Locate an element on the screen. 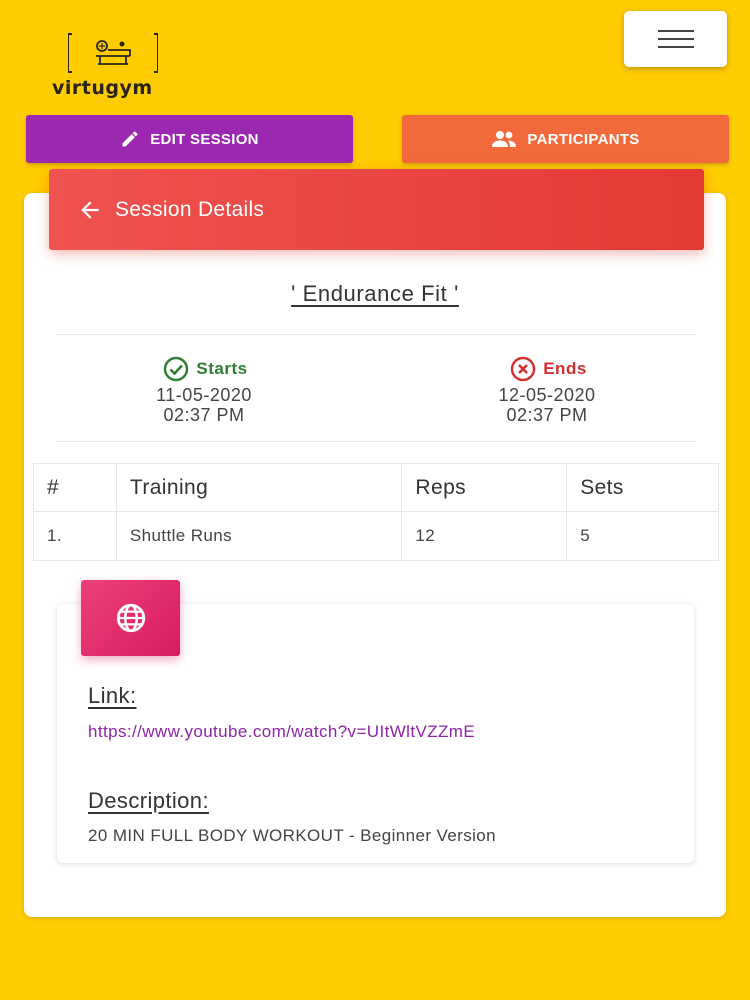 The image size is (750, 1000). globe-icon is located at coordinates (130, 618).